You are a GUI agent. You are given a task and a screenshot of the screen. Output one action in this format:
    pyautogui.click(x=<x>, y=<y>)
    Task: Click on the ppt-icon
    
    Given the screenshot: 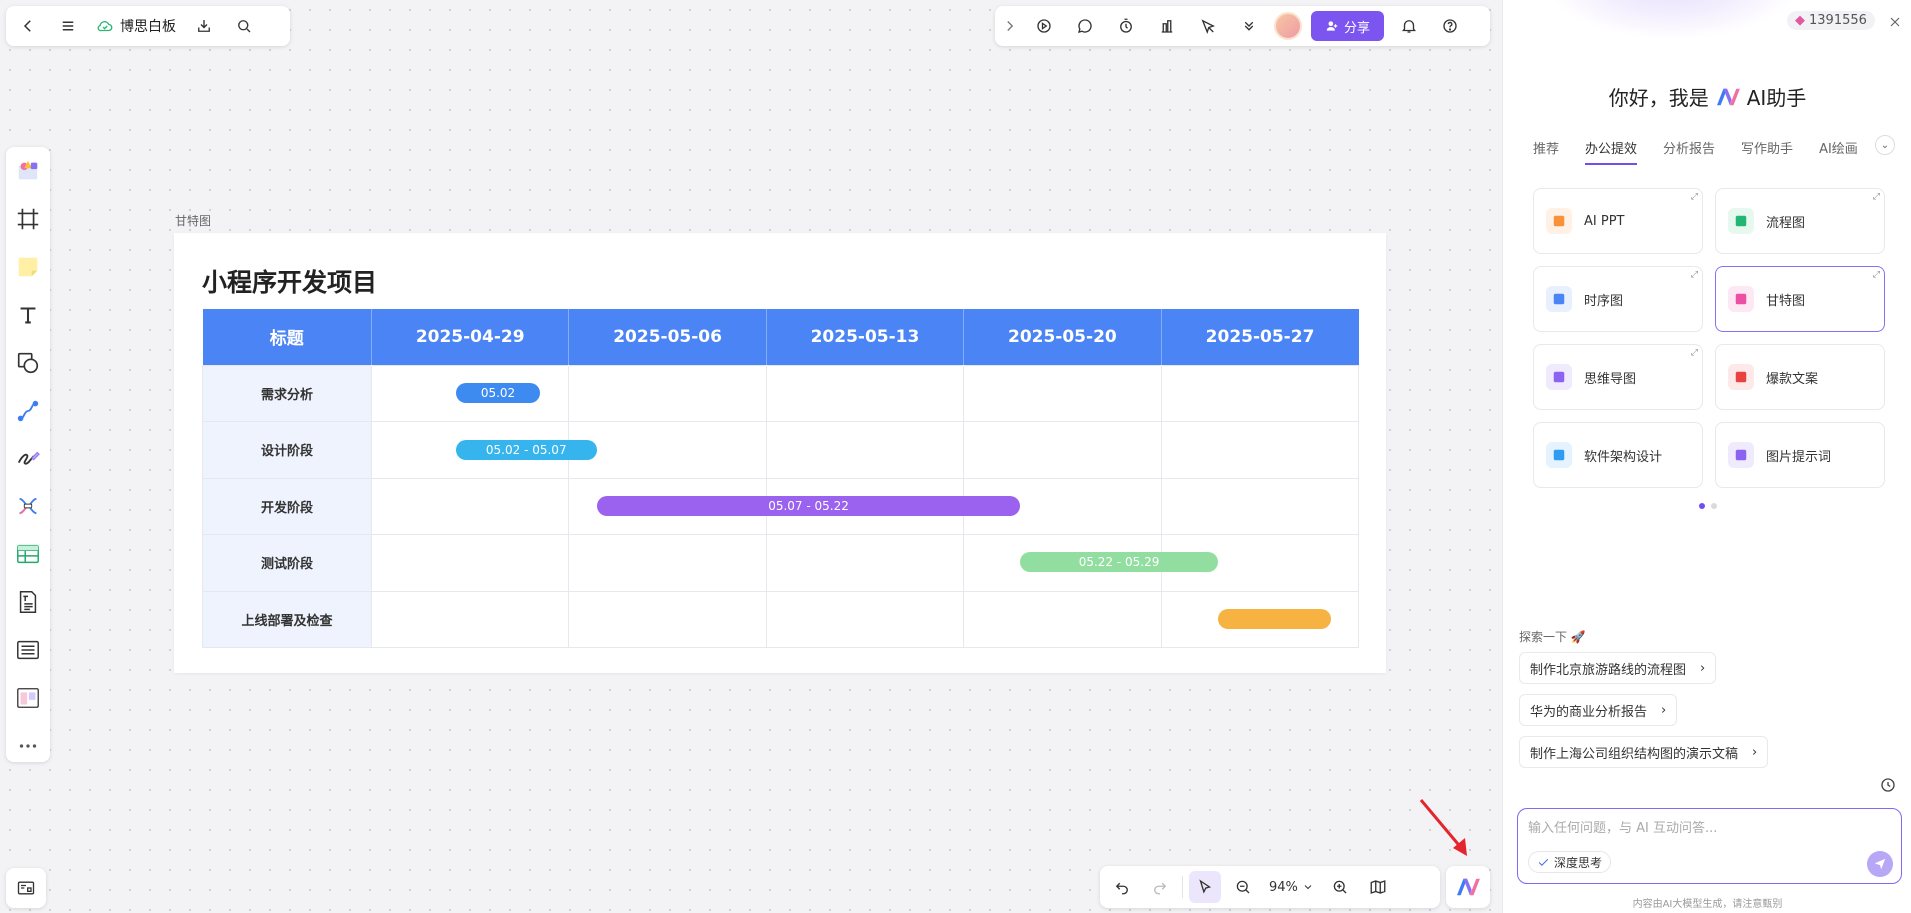 What is the action you would take?
    pyautogui.click(x=1559, y=221)
    